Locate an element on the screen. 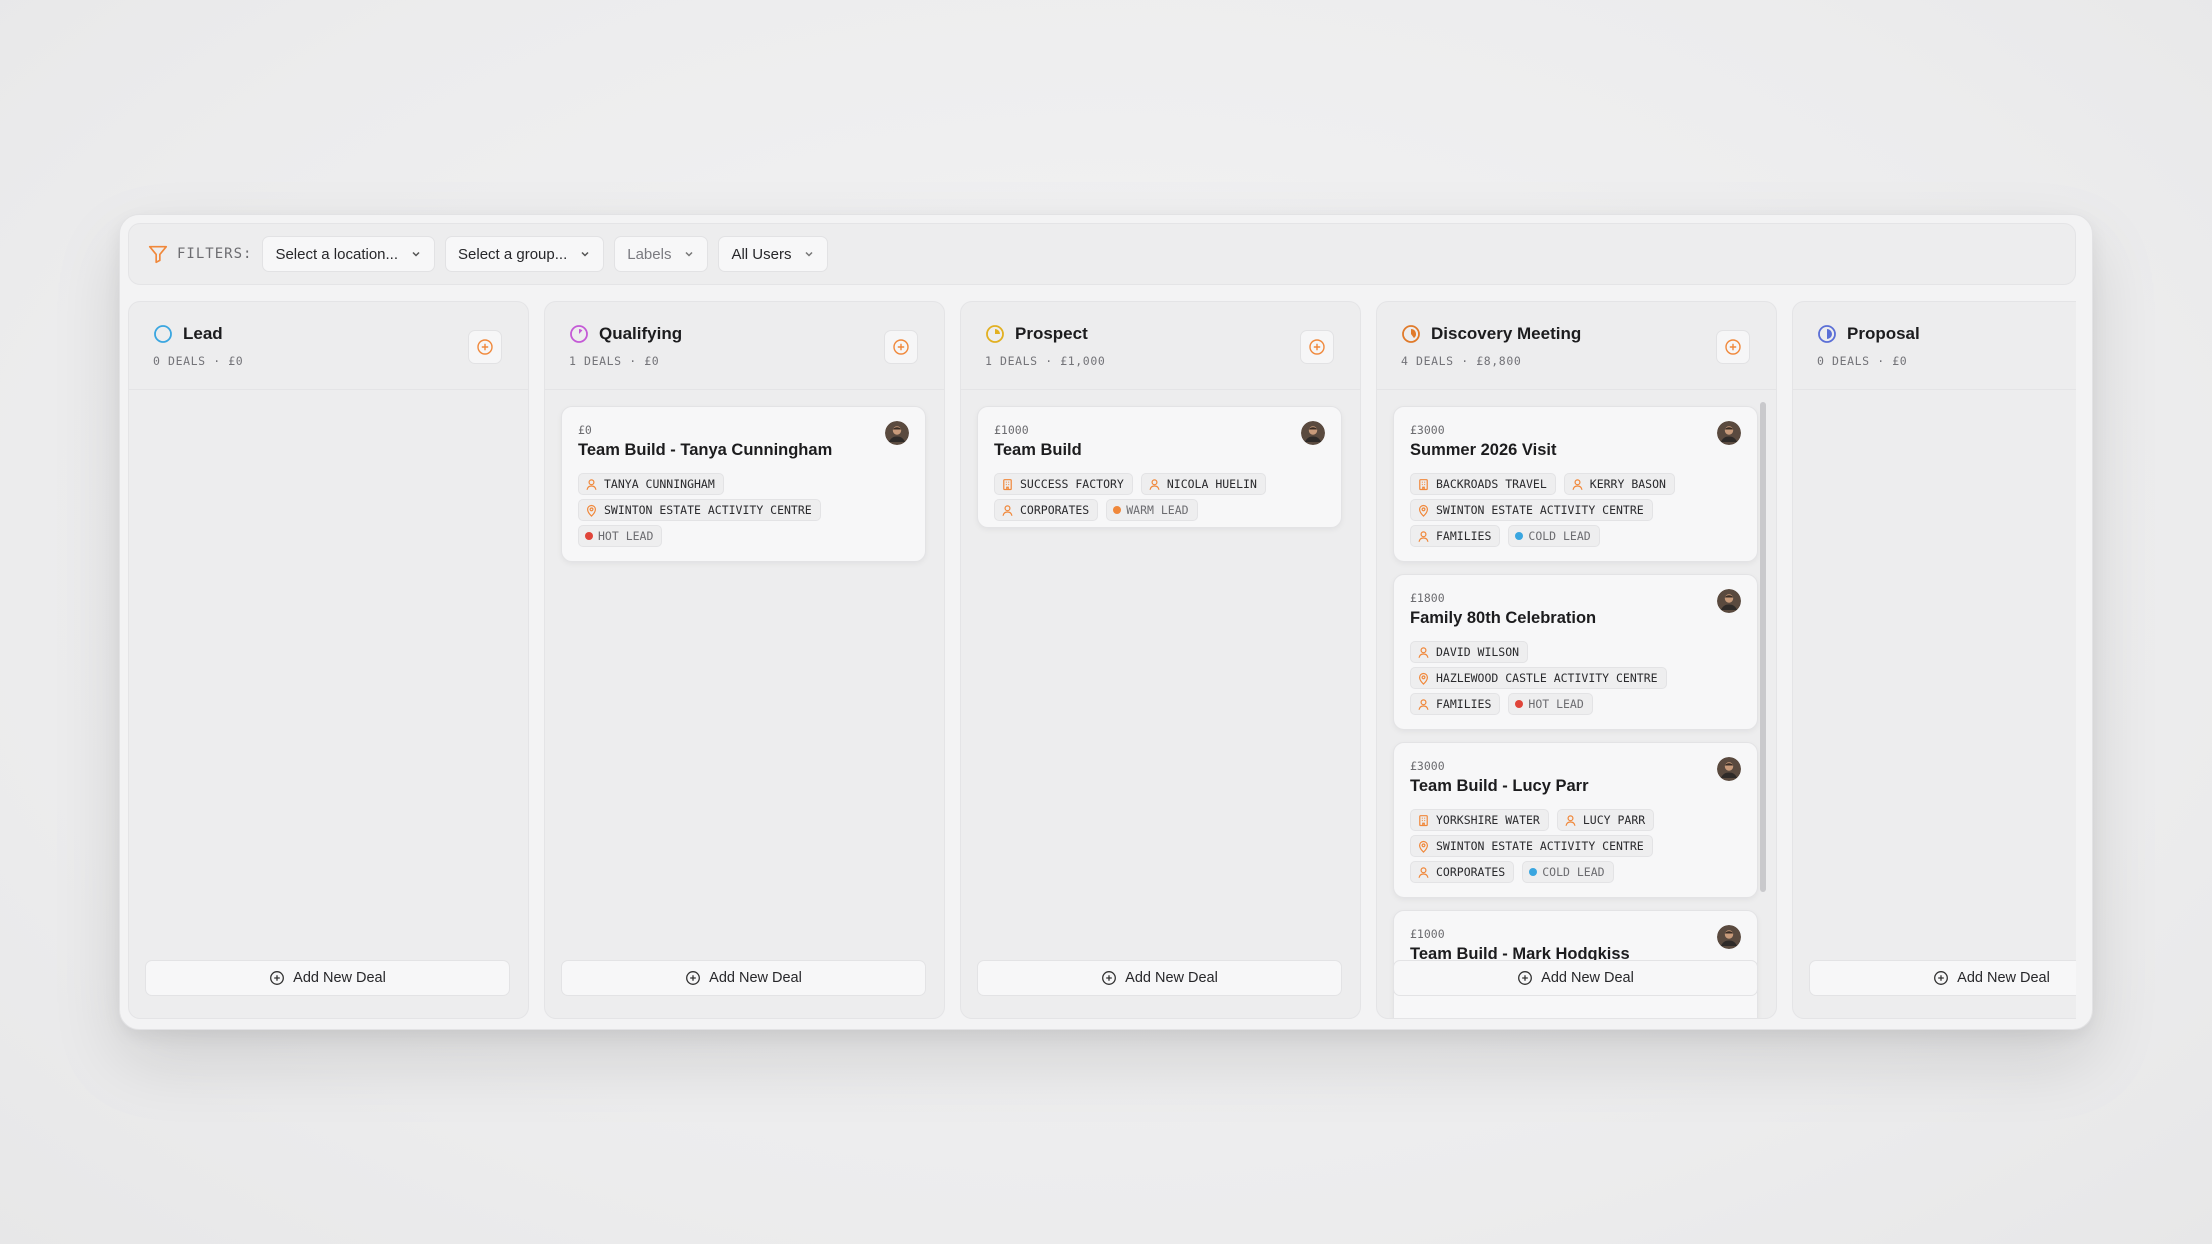 The width and height of the screenshot is (2212, 1244). column-header: Discovery Meeting 4 DEALS · £8,800 is located at coordinates (1576, 346).